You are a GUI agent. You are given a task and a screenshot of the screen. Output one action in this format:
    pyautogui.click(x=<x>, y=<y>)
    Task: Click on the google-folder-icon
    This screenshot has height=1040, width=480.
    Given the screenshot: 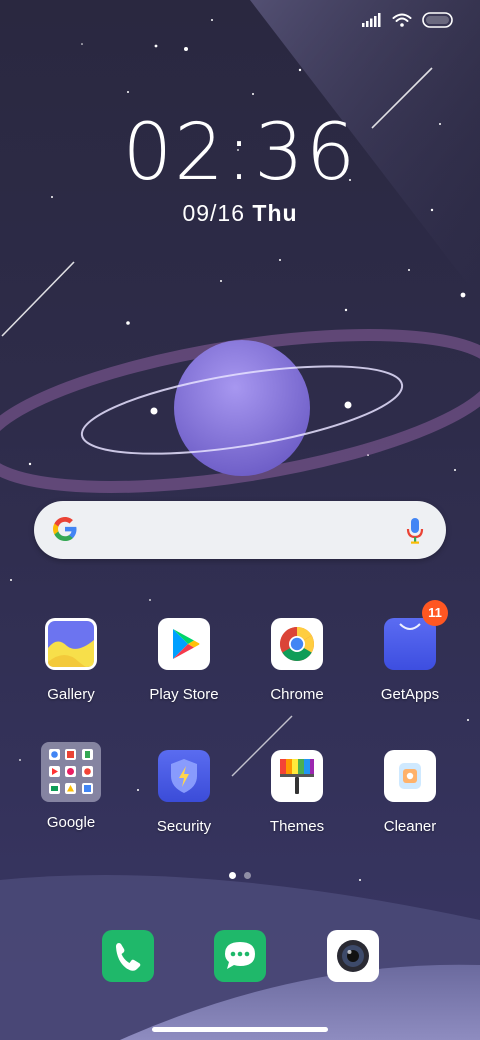 What is the action you would take?
    pyautogui.click(x=71, y=772)
    